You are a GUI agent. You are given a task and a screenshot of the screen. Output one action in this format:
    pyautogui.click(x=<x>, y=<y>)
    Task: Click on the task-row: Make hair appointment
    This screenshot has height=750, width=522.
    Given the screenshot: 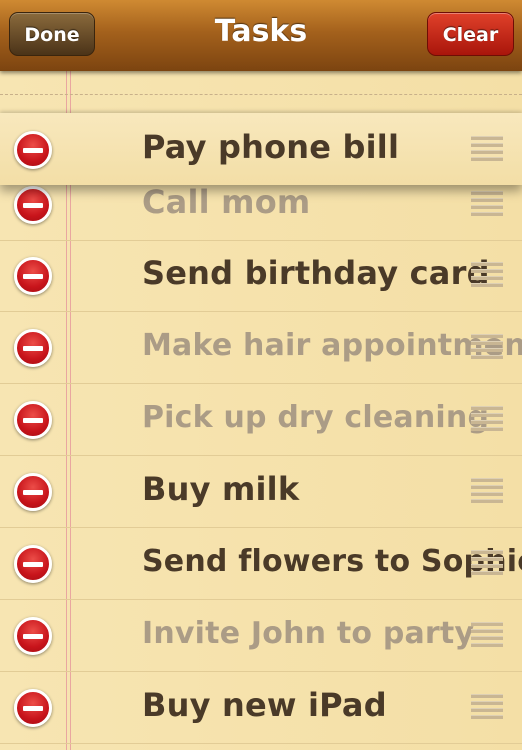 What is the action you would take?
    pyautogui.click(x=261, y=347)
    